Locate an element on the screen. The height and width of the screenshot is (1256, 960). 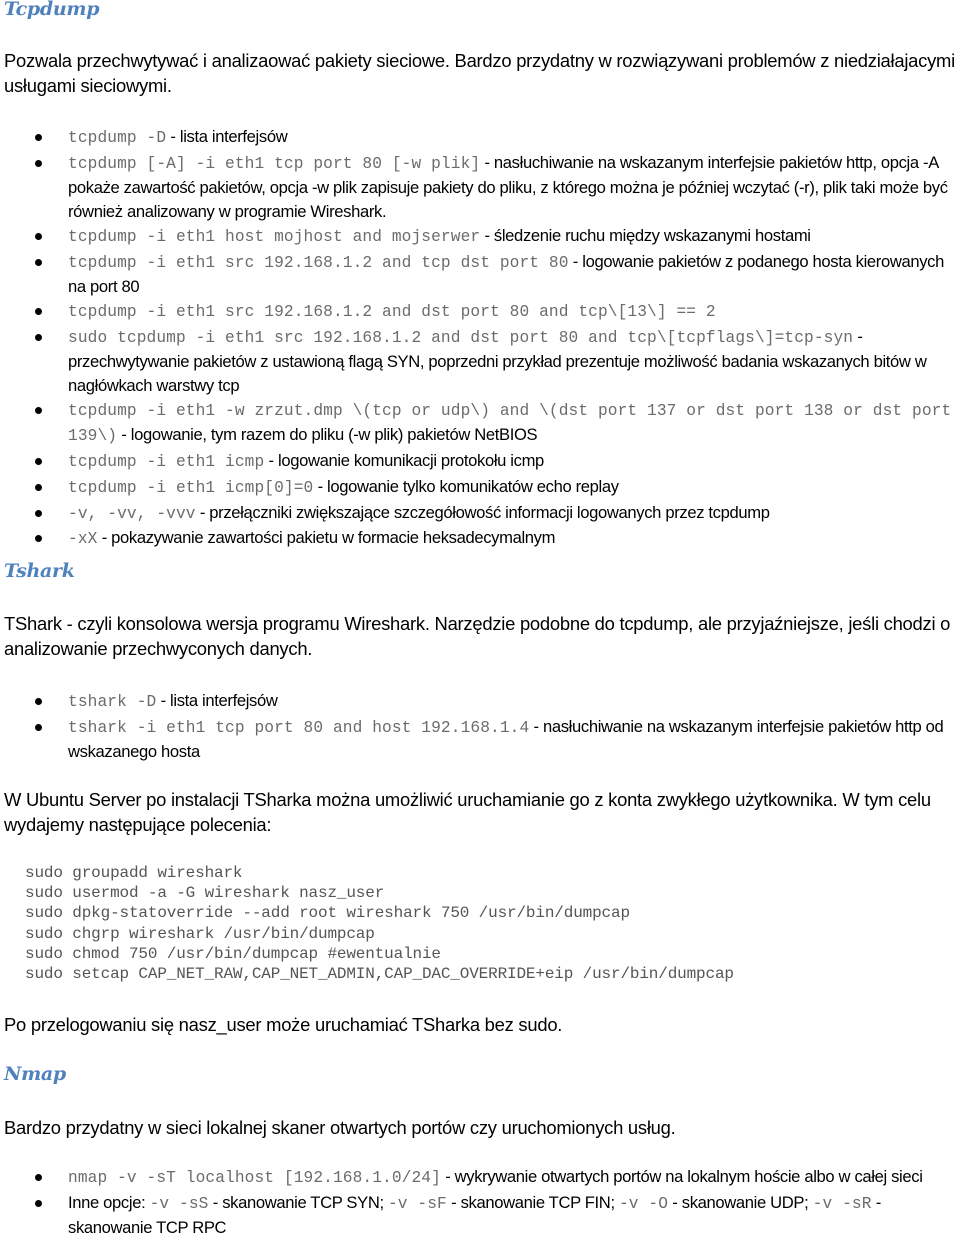
setup-command-line: sudo chgrp wireshark /usr/bin/dumpcap is located at coordinates (200, 933).